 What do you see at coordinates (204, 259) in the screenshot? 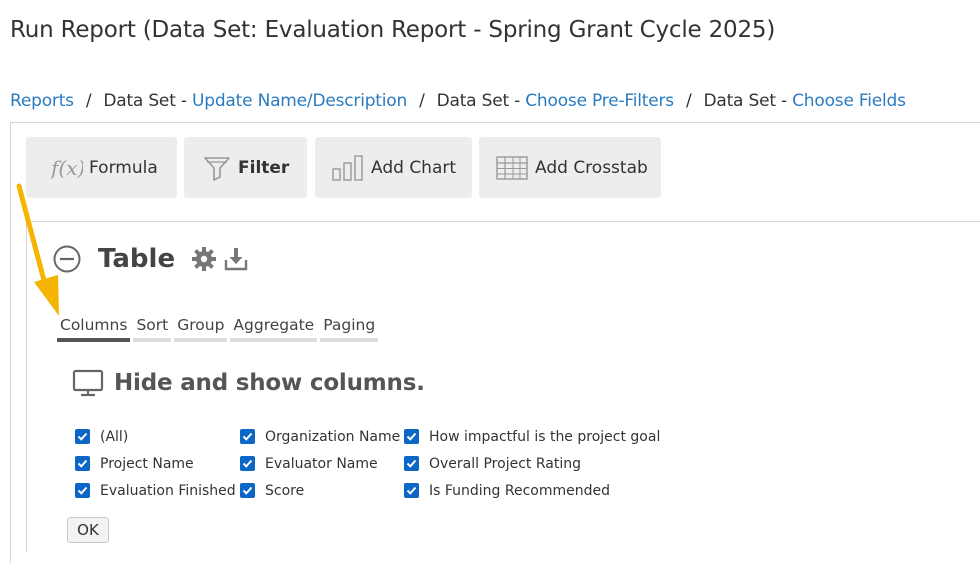
I see `gear-icon` at bounding box center [204, 259].